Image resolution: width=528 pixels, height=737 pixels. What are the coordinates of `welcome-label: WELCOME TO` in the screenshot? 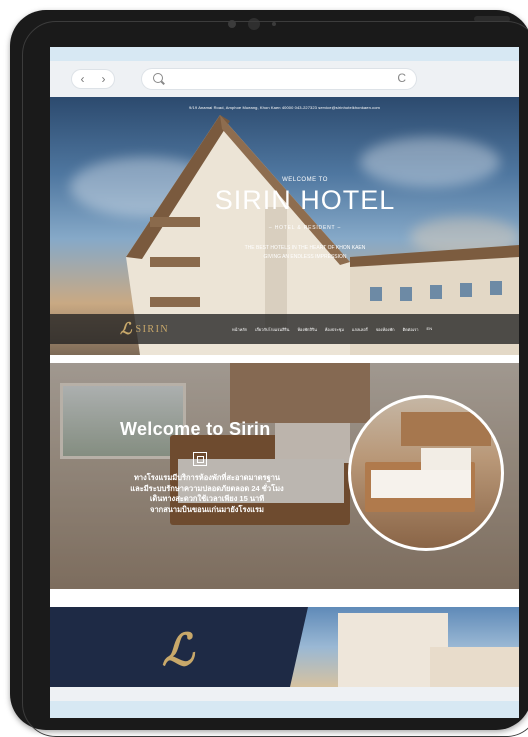 It's located at (305, 180).